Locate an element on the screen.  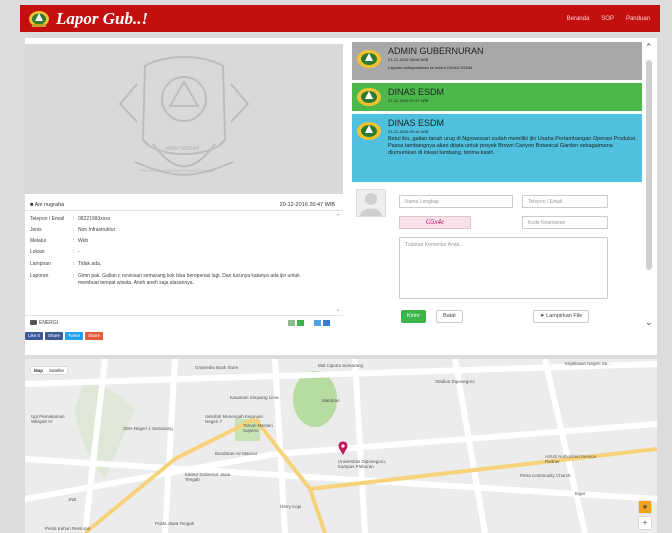
satellite-tab: Satelite is located at coordinates (56, 370).